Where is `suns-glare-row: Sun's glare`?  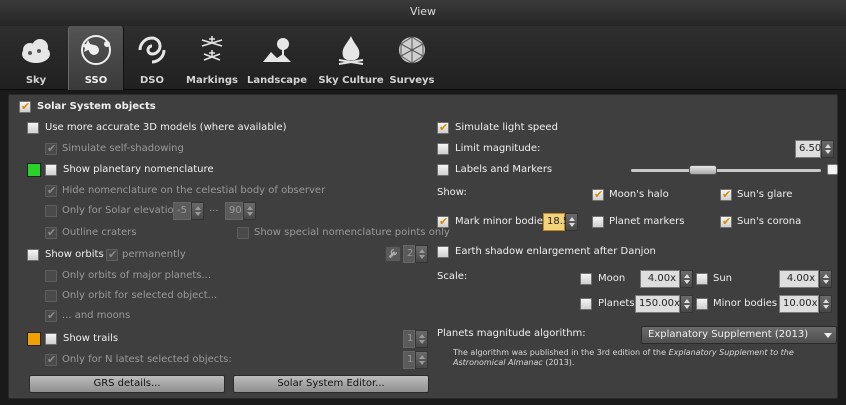 suns-glare-row: Sun's glare is located at coordinates (775, 195).